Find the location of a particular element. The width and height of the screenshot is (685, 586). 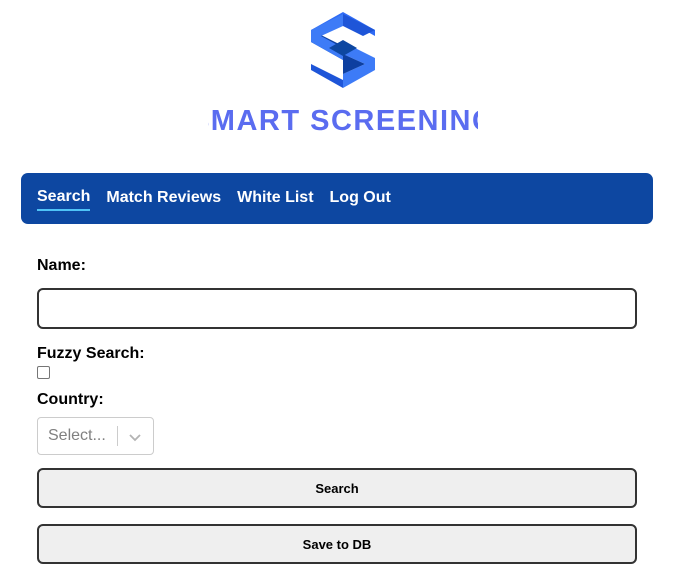

search-button: Search is located at coordinates (337, 488).